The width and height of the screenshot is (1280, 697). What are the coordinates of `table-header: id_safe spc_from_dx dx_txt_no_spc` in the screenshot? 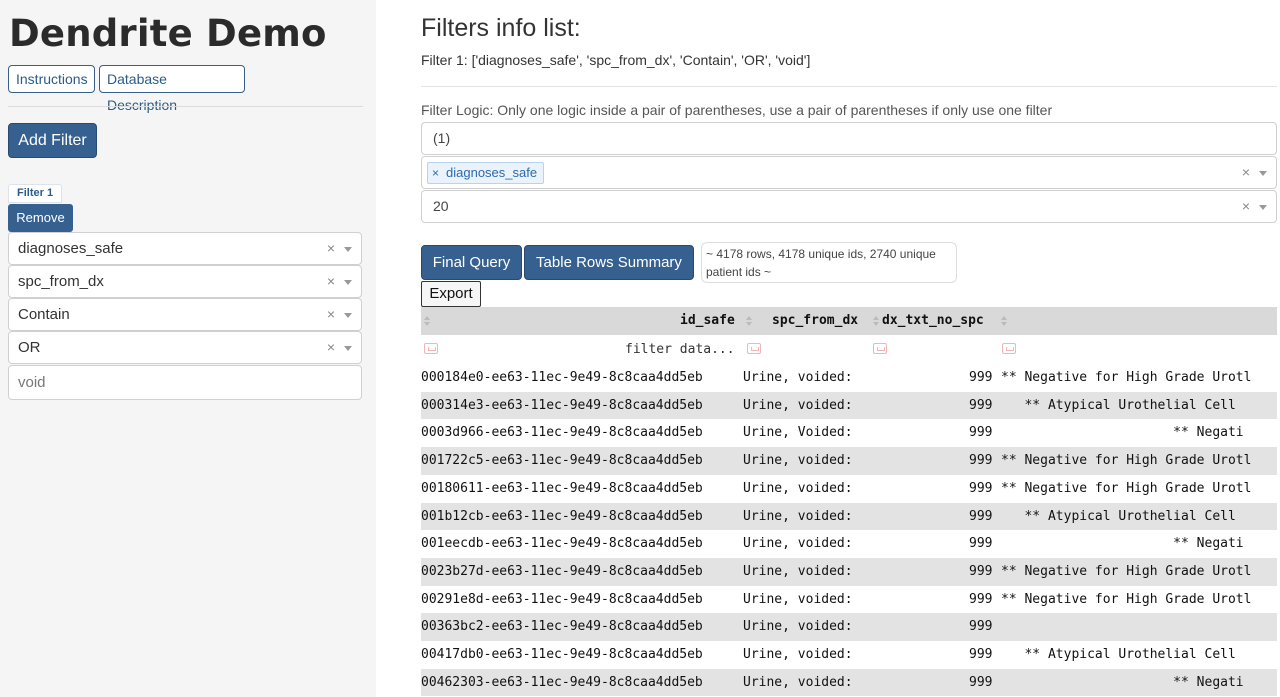 It's located at (849, 321).